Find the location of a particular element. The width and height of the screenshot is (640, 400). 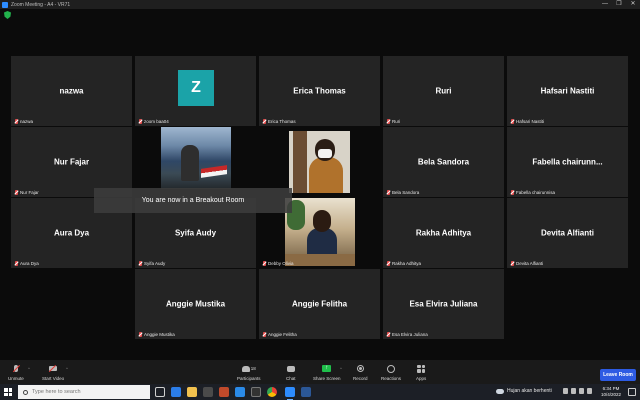

tray-chevron-icon is located at coordinates (565, 391).